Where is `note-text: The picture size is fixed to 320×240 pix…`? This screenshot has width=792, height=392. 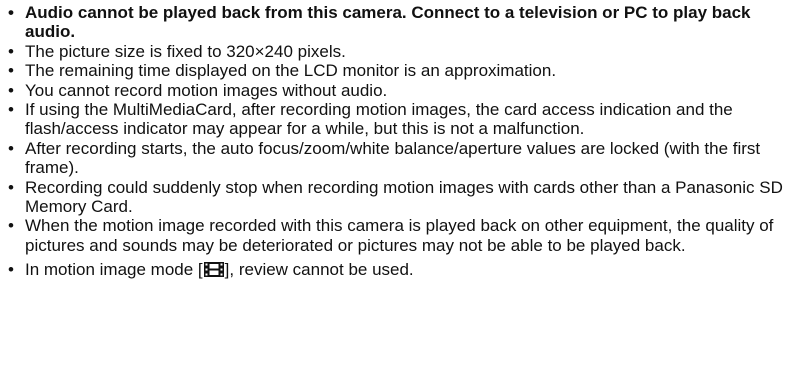
note-text: The picture size is fixed to 320×240 pix… is located at coordinates (185, 51).